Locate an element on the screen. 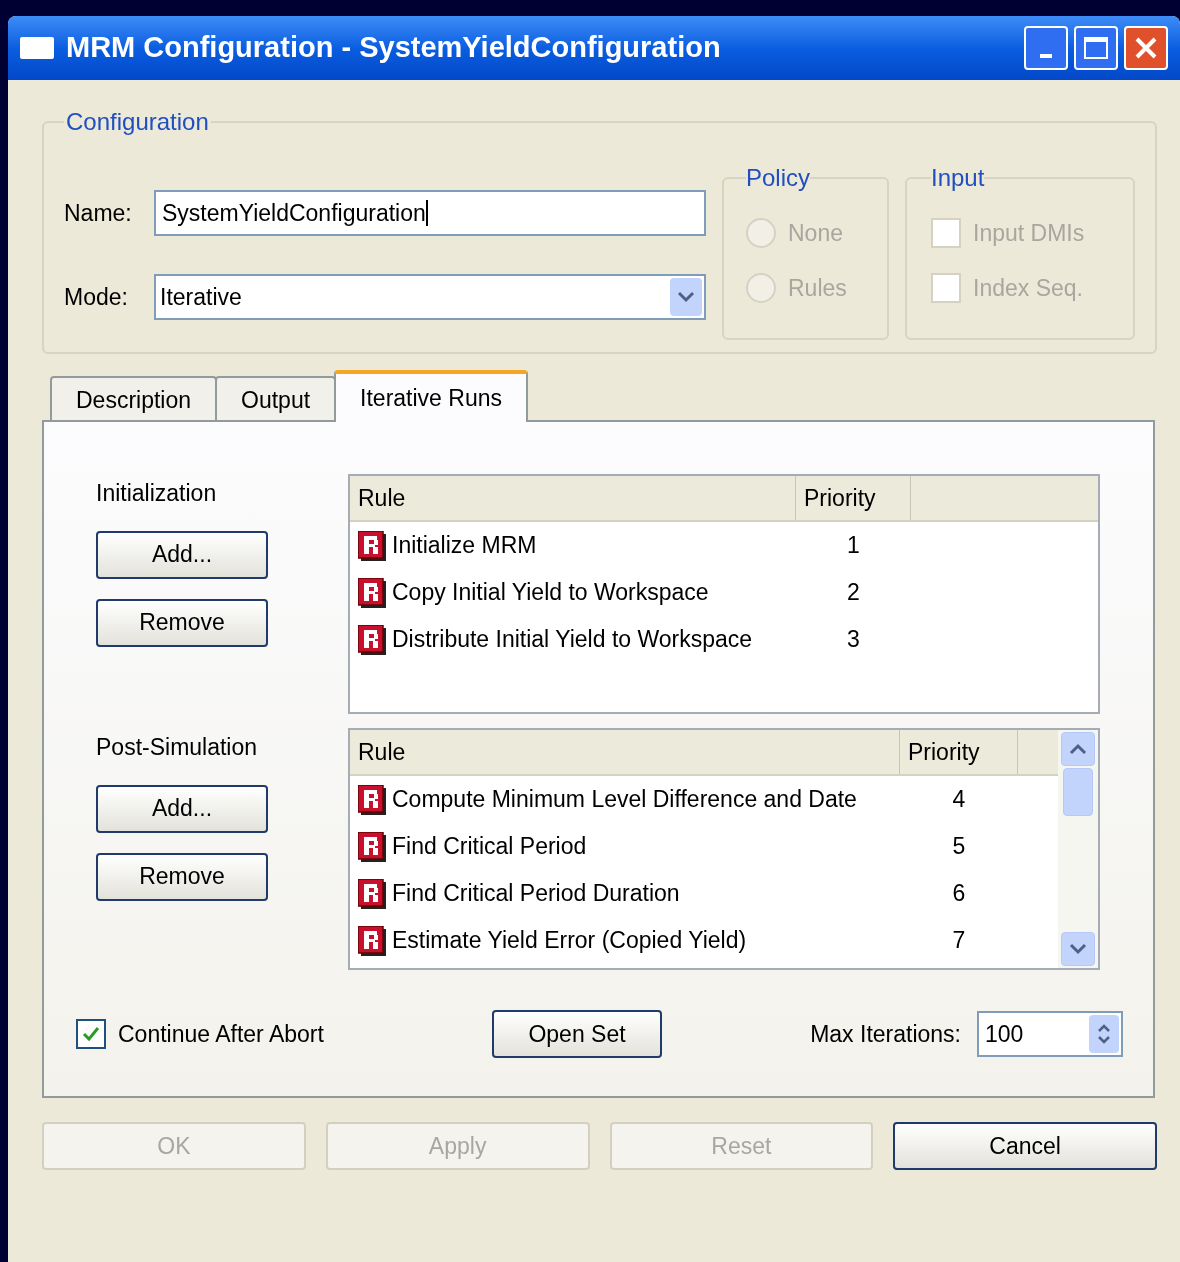  group-title: Configuration is located at coordinates (137, 122).